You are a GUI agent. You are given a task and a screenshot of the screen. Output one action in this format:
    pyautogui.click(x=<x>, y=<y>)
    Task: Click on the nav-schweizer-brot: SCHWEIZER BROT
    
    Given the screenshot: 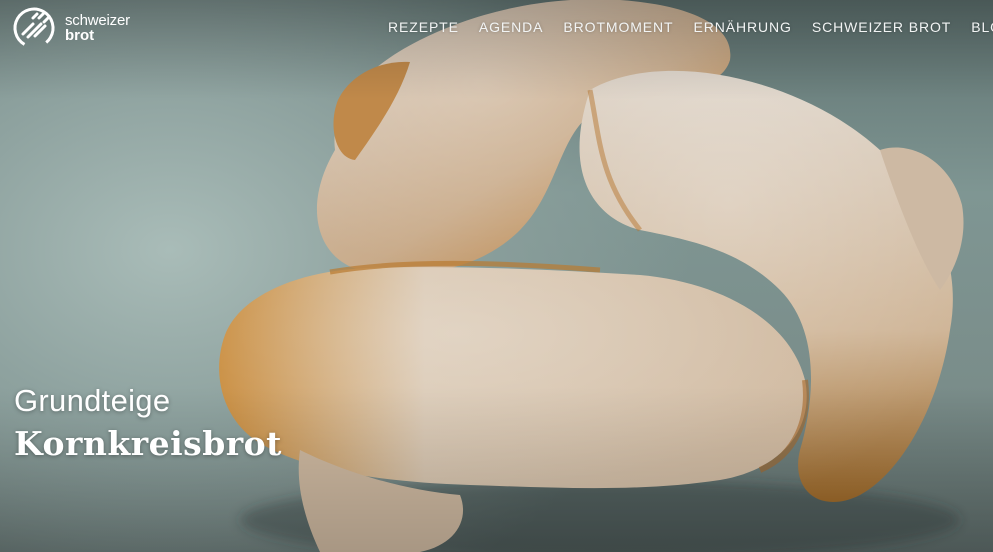 What is the action you would take?
    pyautogui.click(x=881, y=27)
    